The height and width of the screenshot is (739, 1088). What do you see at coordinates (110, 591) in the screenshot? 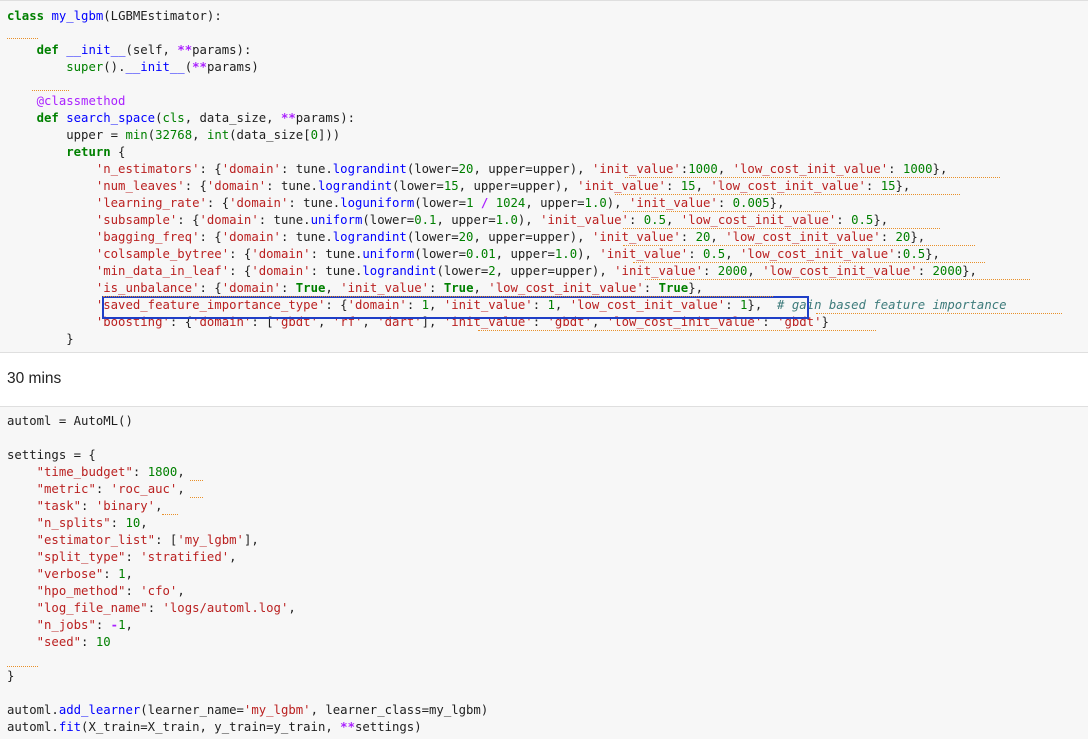
I see `settings-line-line: "hpo_method": 'cfo',` at bounding box center [110, 591].